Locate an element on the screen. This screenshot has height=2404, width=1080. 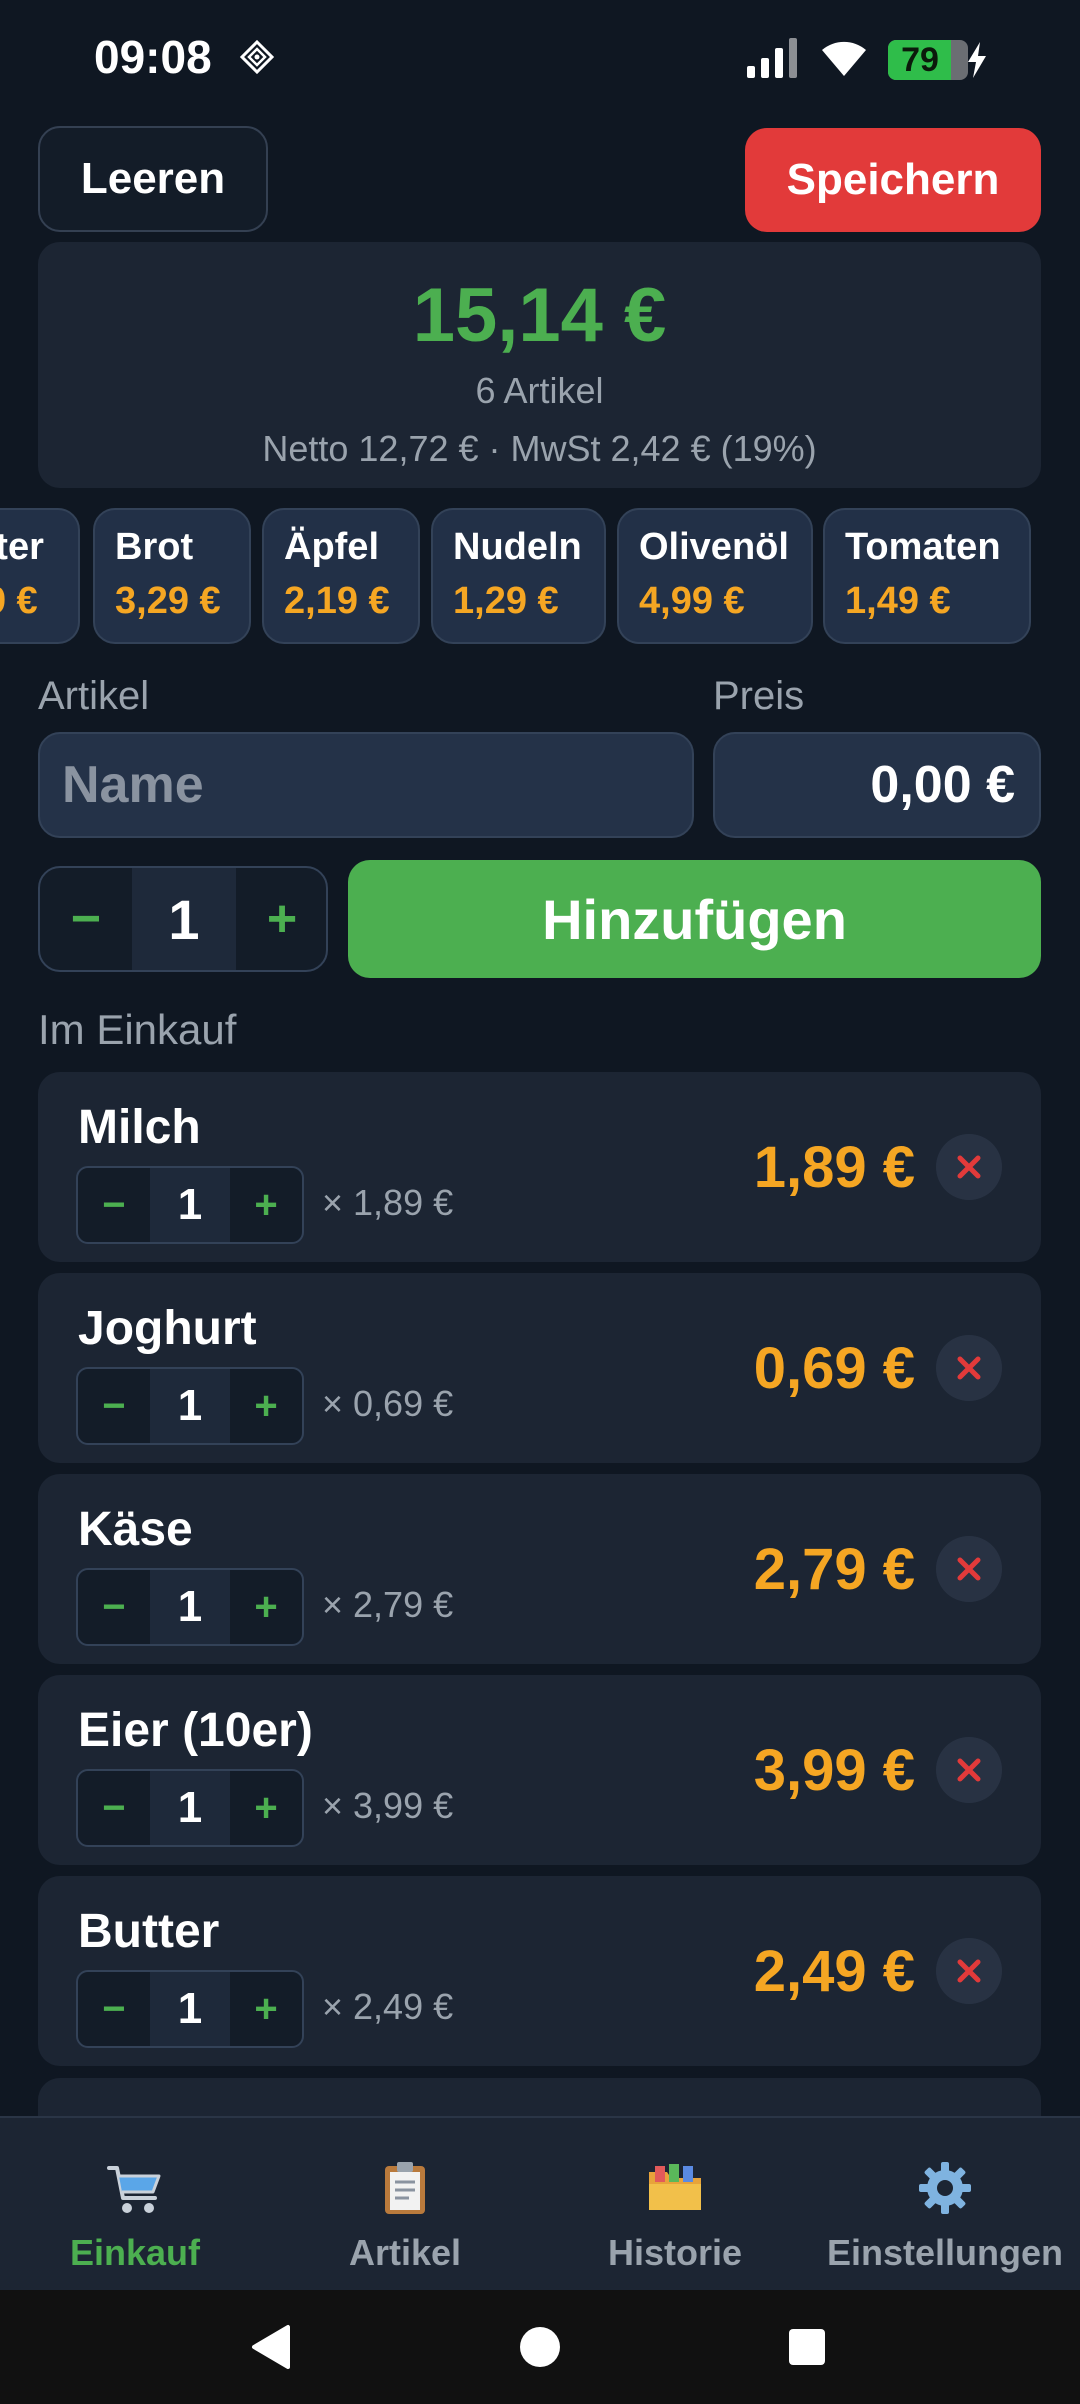
clear-button: Leeren is located at coordinates (153, 179).